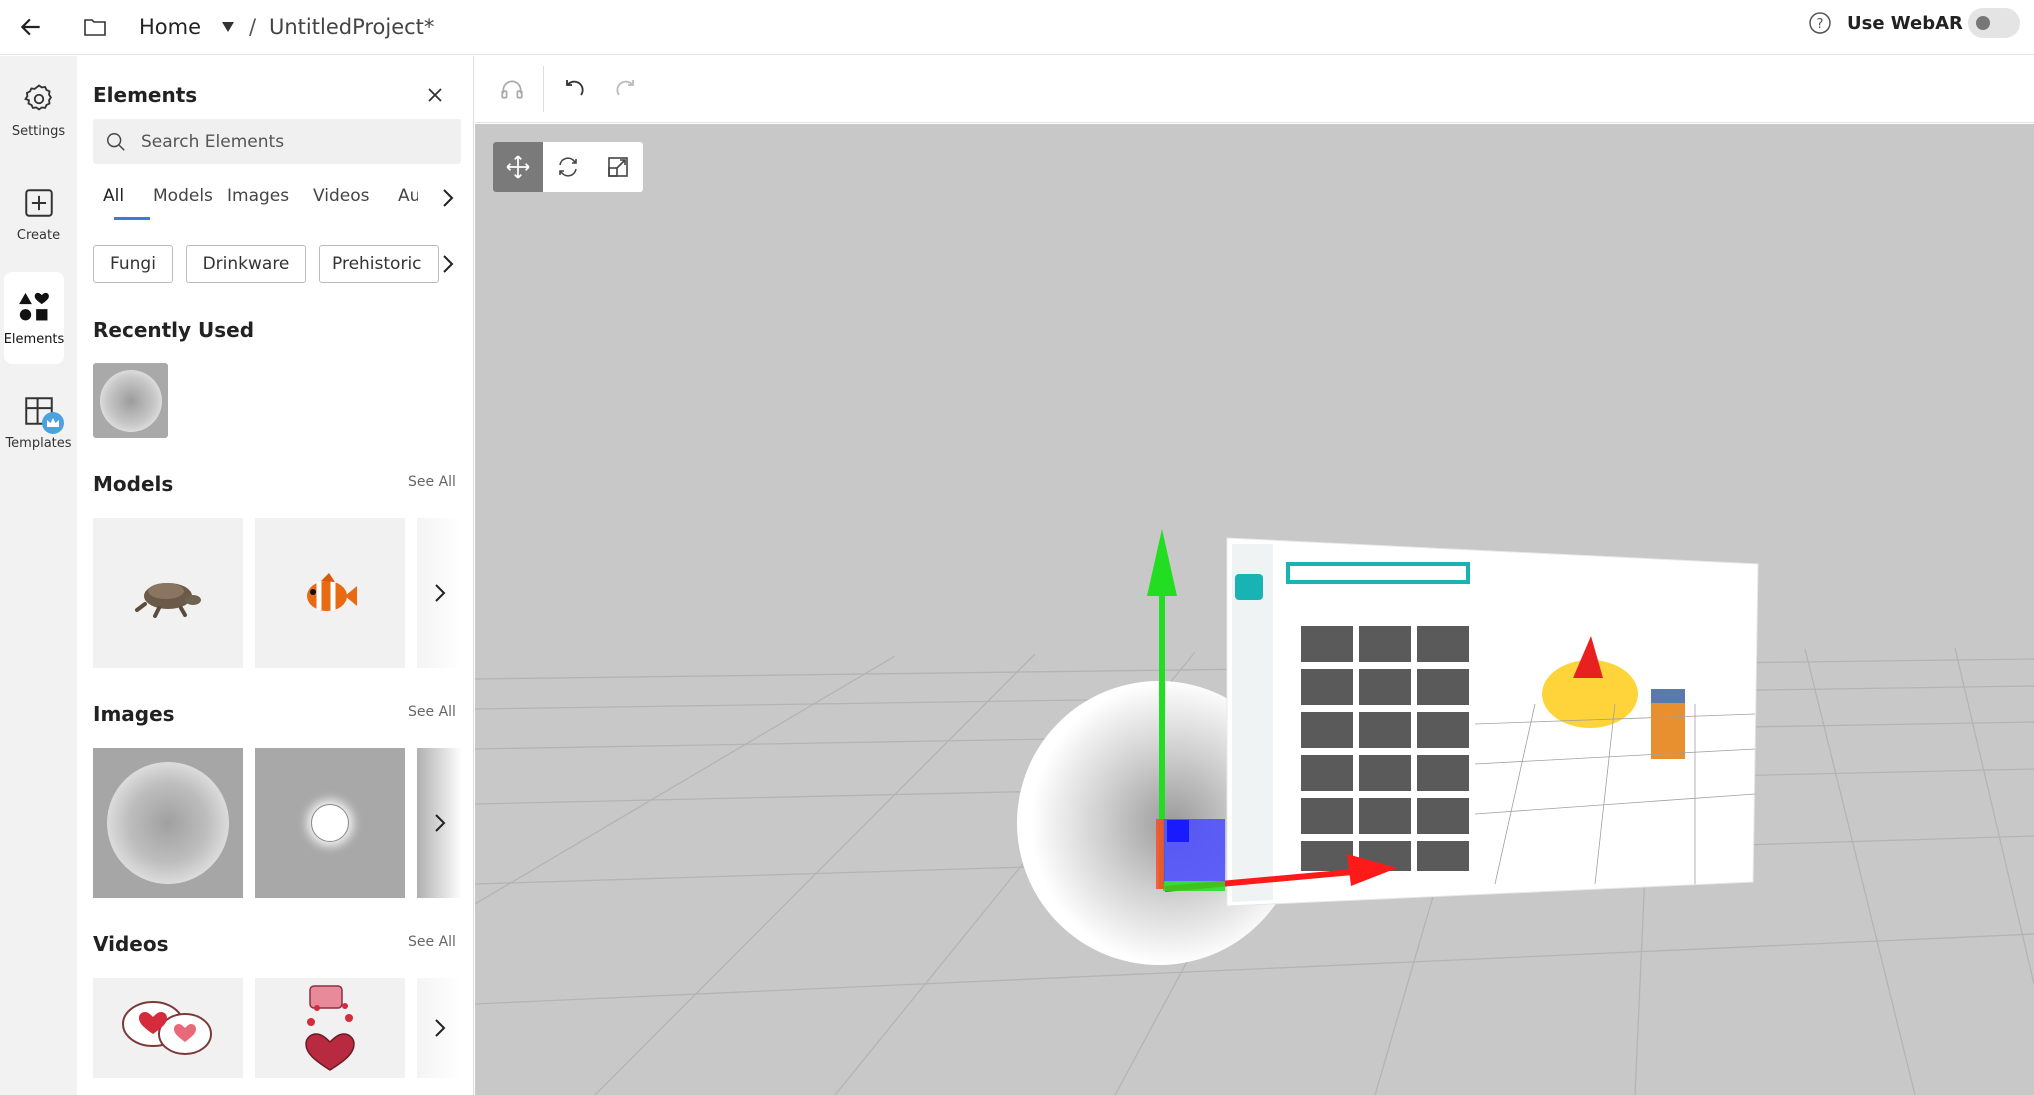 The width and height of the screenshot is (2034, 1095). What do you see at coordinates (134, 714) in the screenshot?
I see `images-title: Images` at bounding box center [134, 714].